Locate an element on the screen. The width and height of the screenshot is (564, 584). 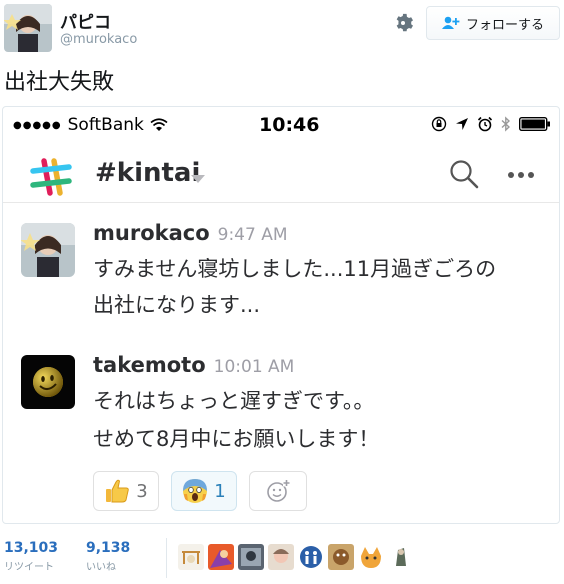
reactions: 3 1 is located at coordinates (200, 491).